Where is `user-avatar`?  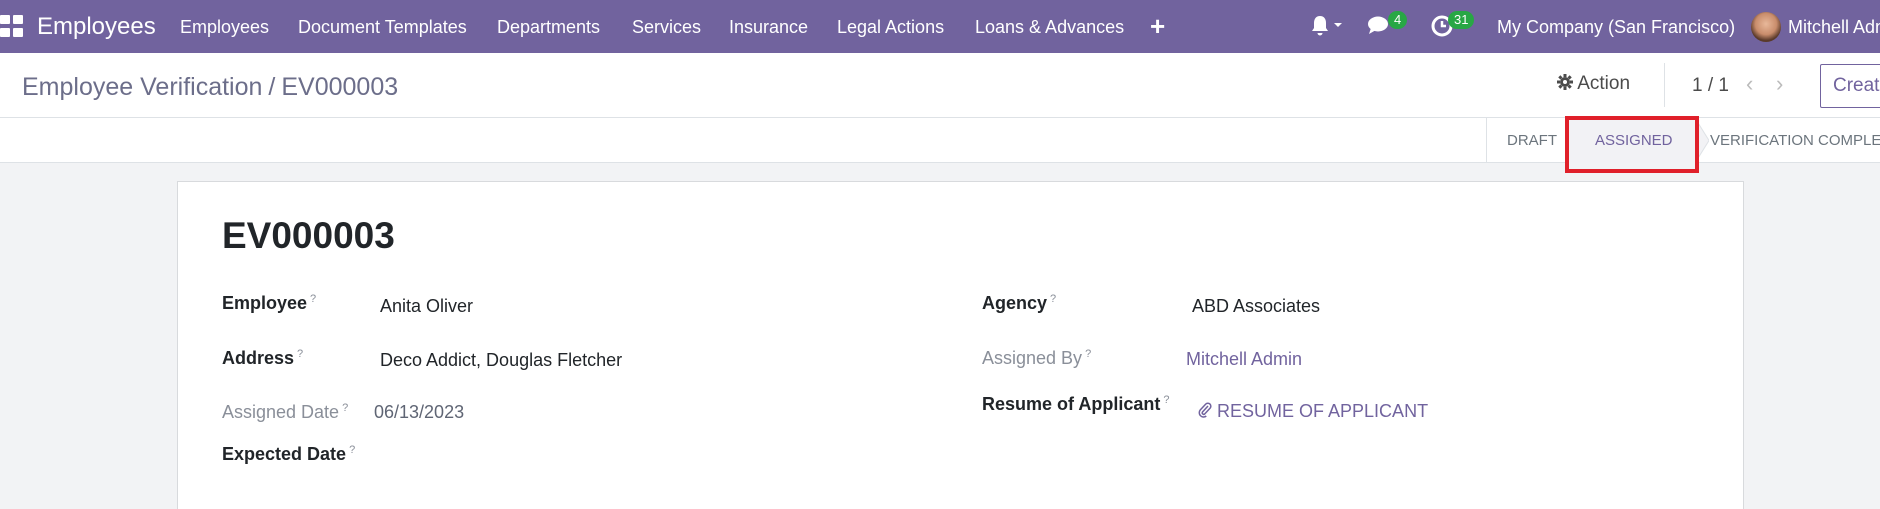
user-avatar is located at coordinates (1766, 27).